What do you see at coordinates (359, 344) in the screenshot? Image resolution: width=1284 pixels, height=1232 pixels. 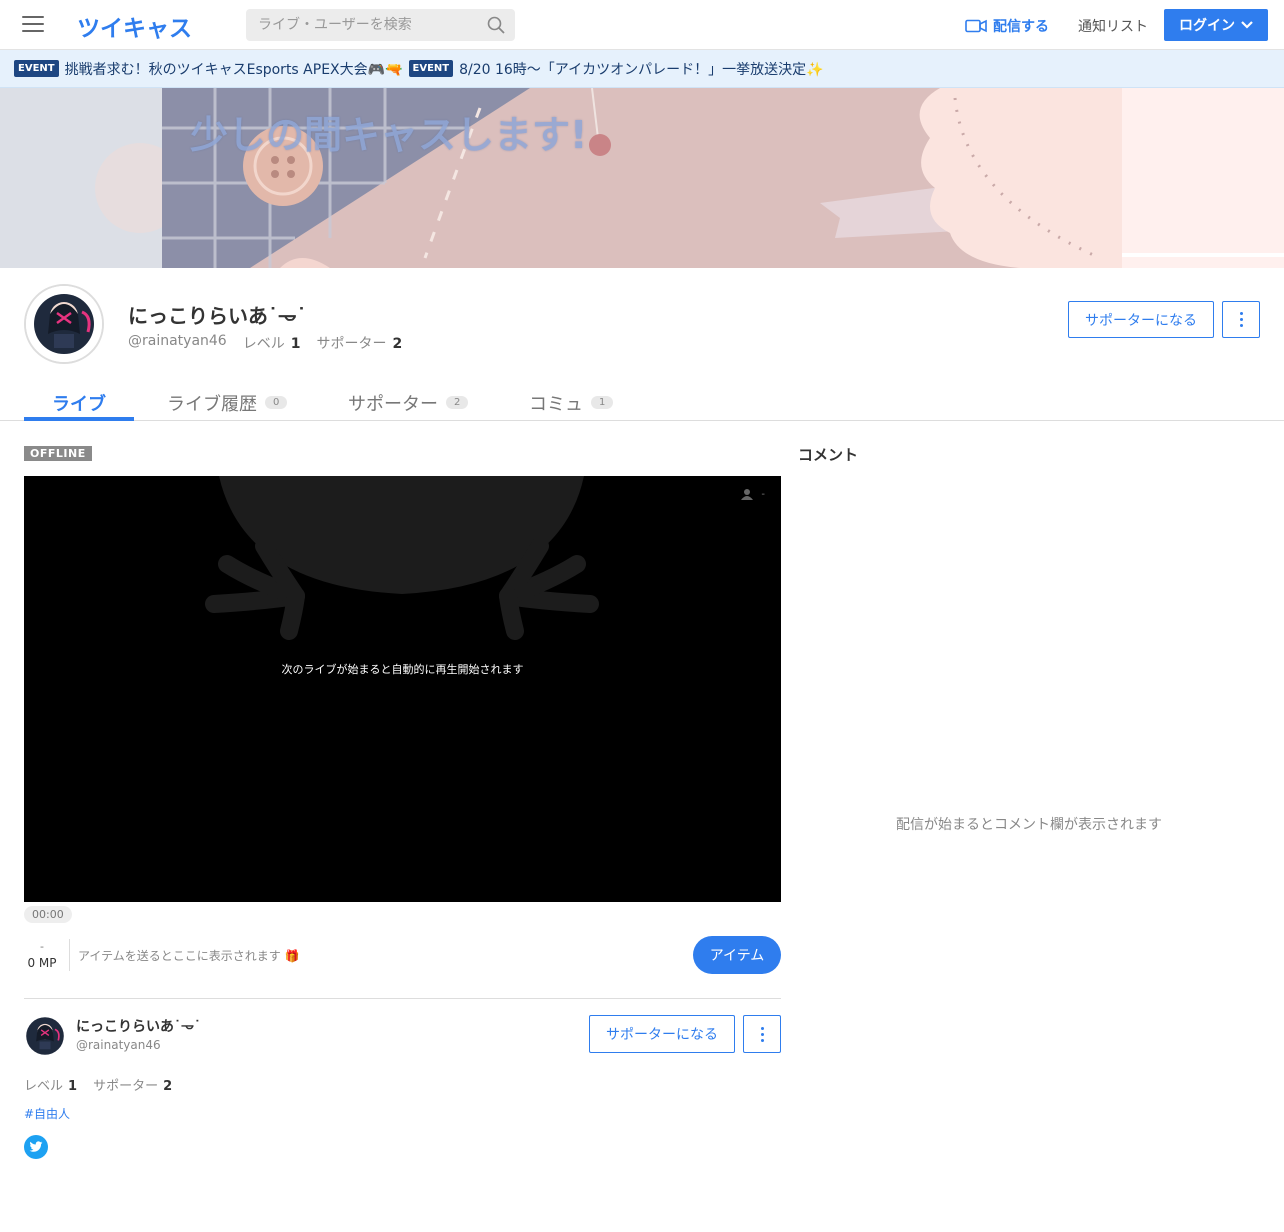 I see `profile-supporters: サポーター 2` at bounding box center [359, 344].